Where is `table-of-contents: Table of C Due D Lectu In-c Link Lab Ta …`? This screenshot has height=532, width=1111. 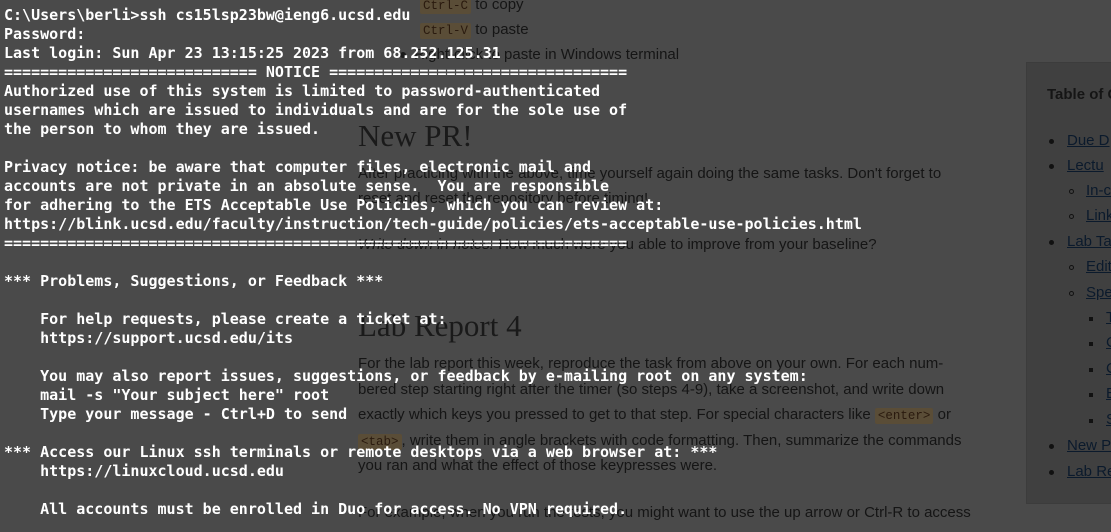
table-of-contents: Table of C Due D Lectu In-c Link Lab Ta … is located at coordinates (1068, 283).